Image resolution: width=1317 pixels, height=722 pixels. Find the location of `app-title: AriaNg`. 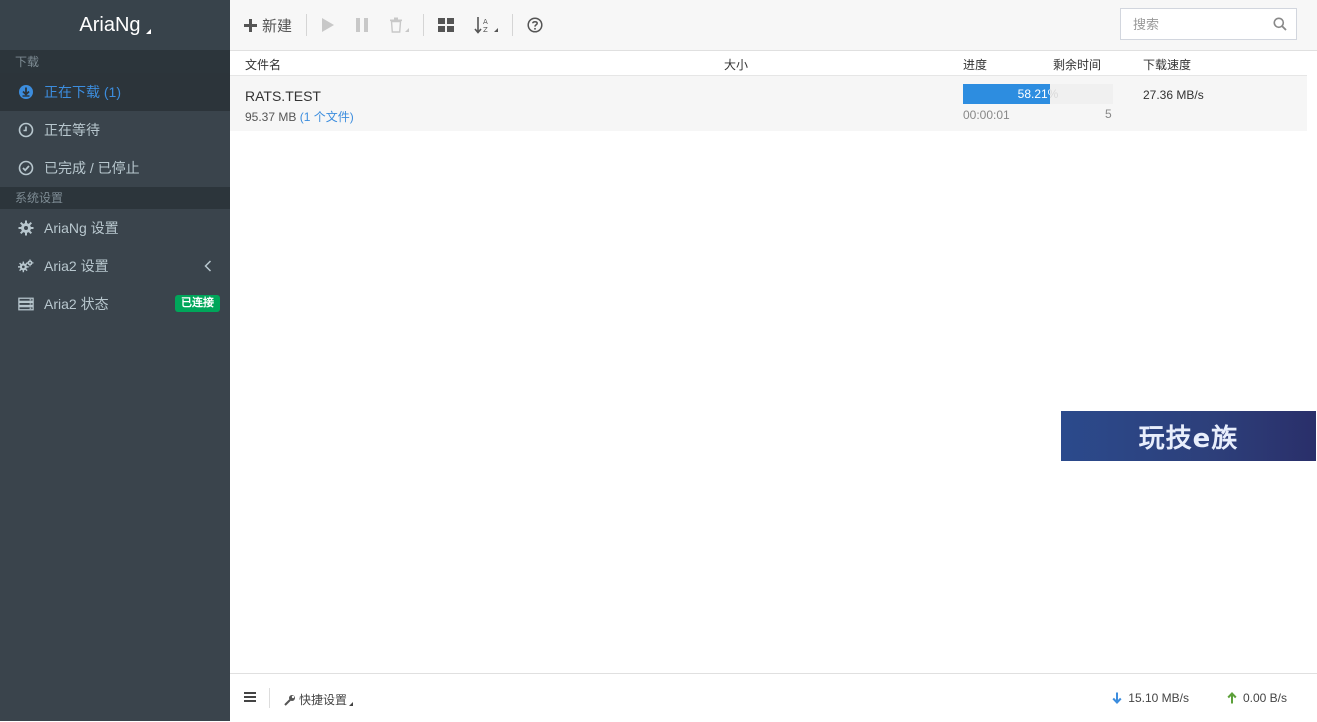

app-title: AriaNg is located at coordinates (110, 24).